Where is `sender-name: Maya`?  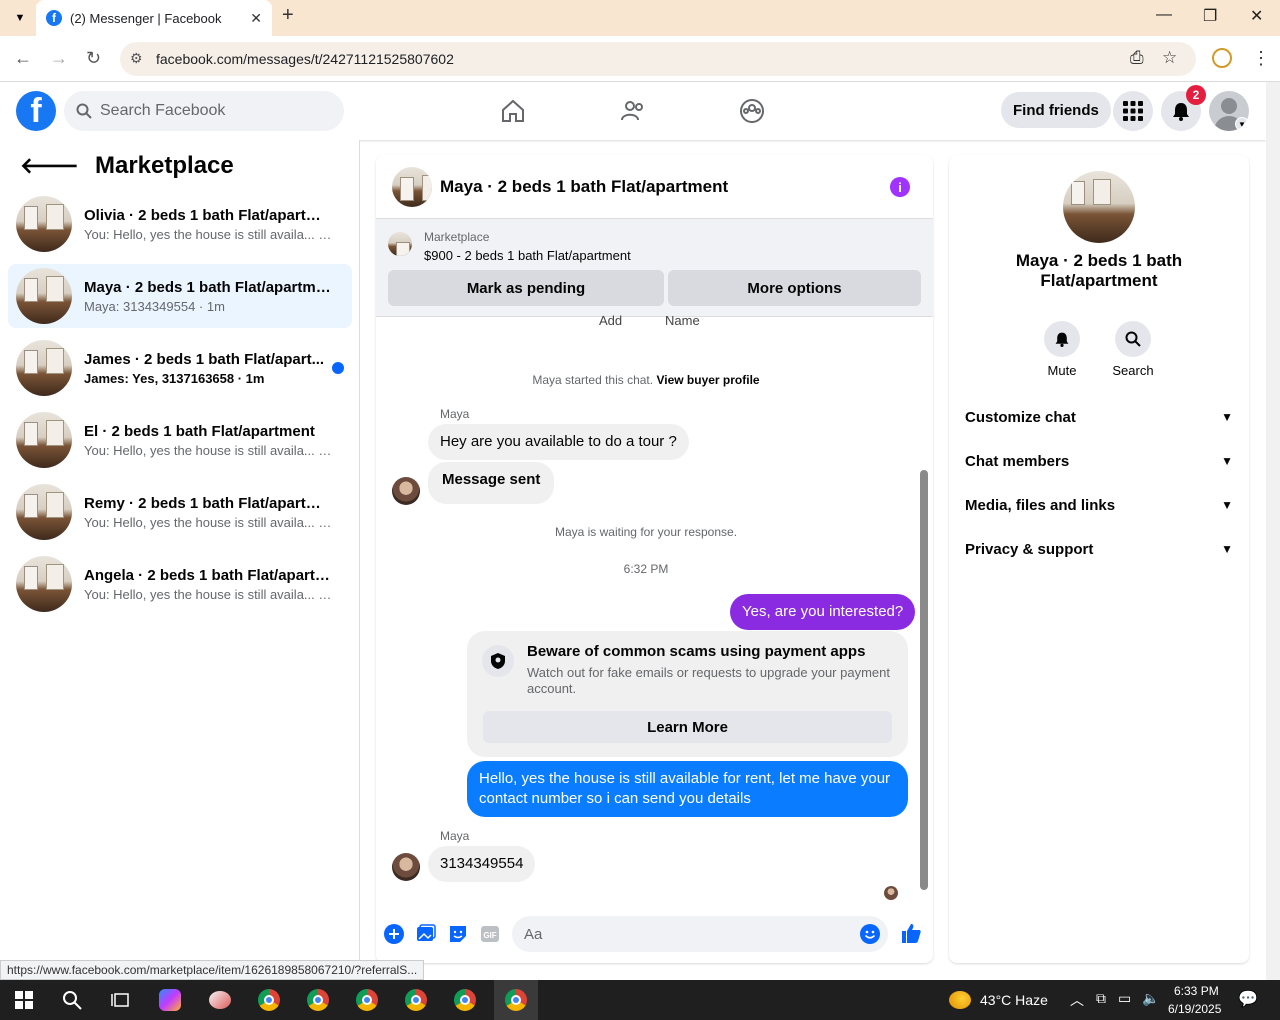 sender-name: Maya is located at coordinates (455, 836).